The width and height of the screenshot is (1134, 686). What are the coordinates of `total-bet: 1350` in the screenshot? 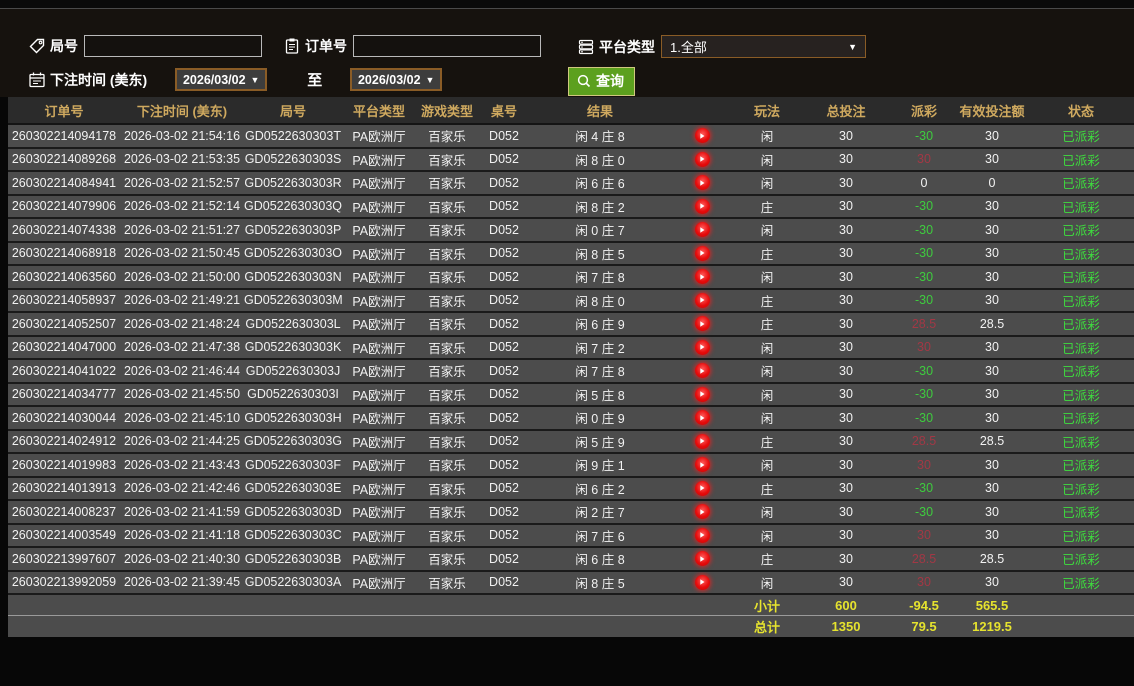 It's located at (846, 626).